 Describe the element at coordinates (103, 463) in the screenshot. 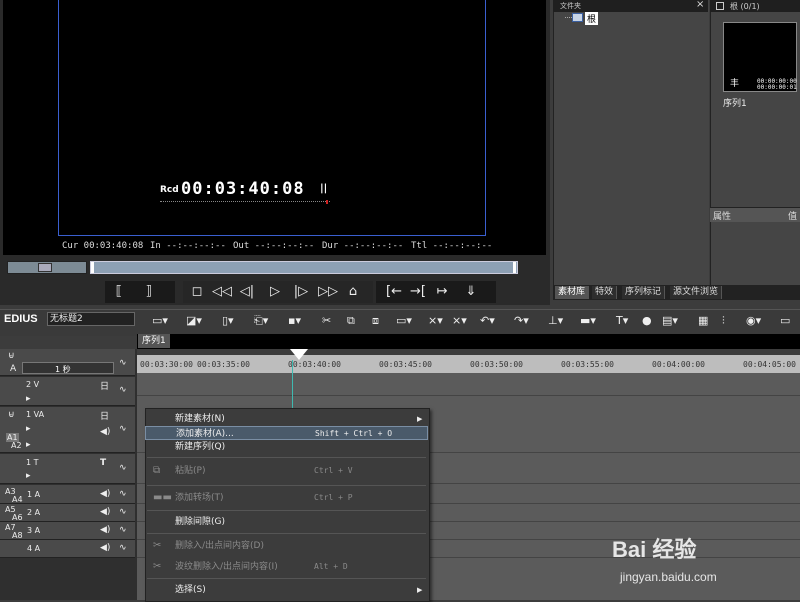

I see `title-track-icon: T` at that location.